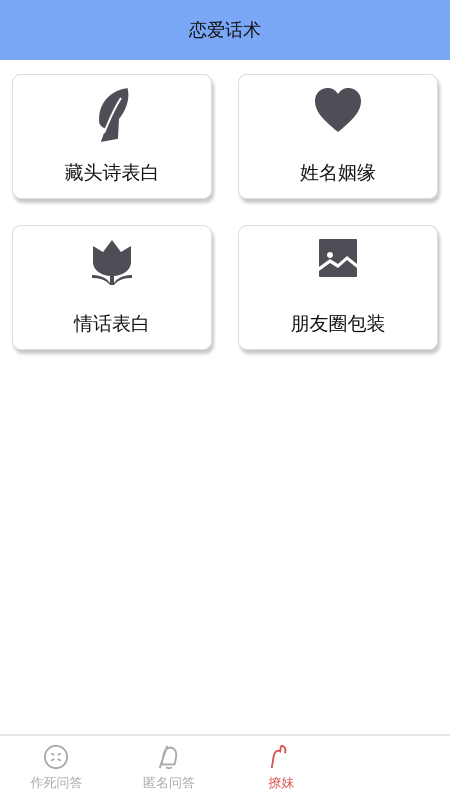 The height and width of the screenshot is (800, 450). I want to click on page-title: 恋爱话术, so click(225, 30).